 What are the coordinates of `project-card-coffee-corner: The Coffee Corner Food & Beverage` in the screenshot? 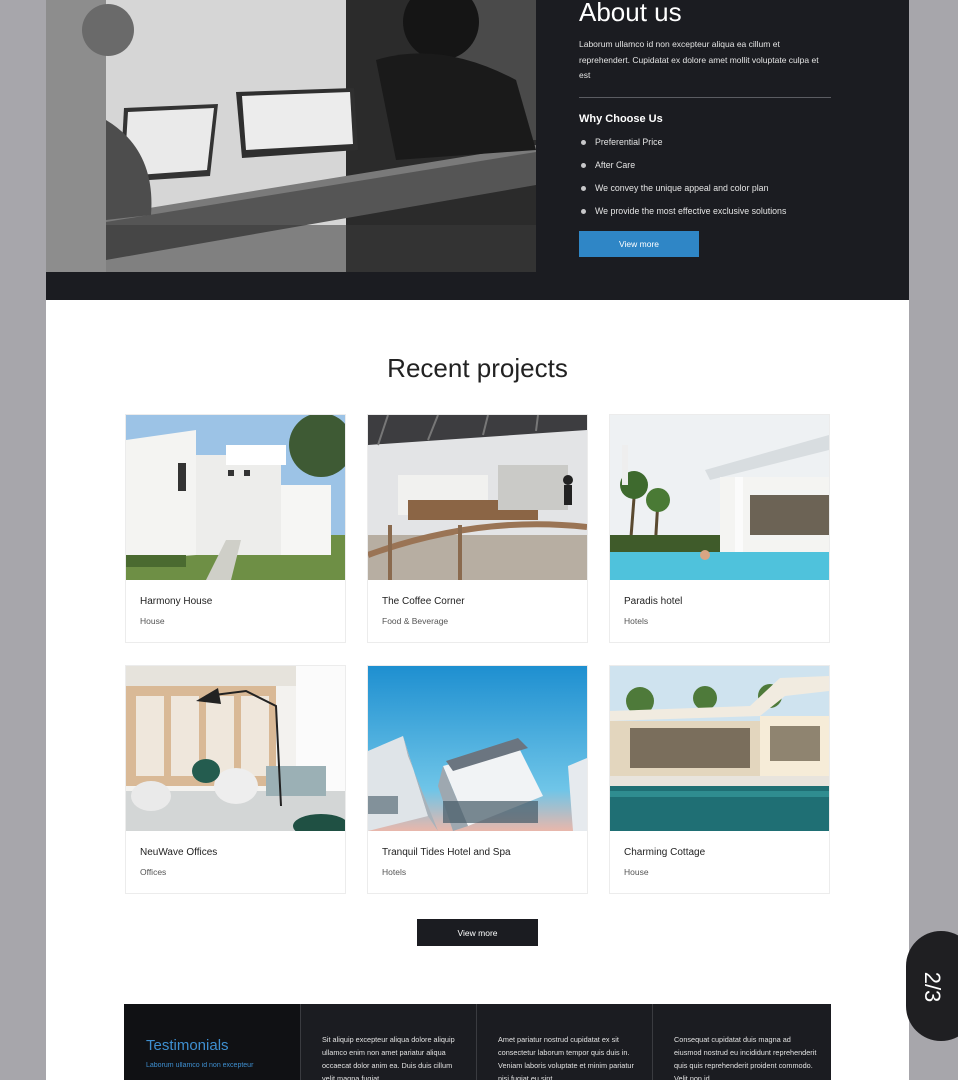 It's located at (477, 528).